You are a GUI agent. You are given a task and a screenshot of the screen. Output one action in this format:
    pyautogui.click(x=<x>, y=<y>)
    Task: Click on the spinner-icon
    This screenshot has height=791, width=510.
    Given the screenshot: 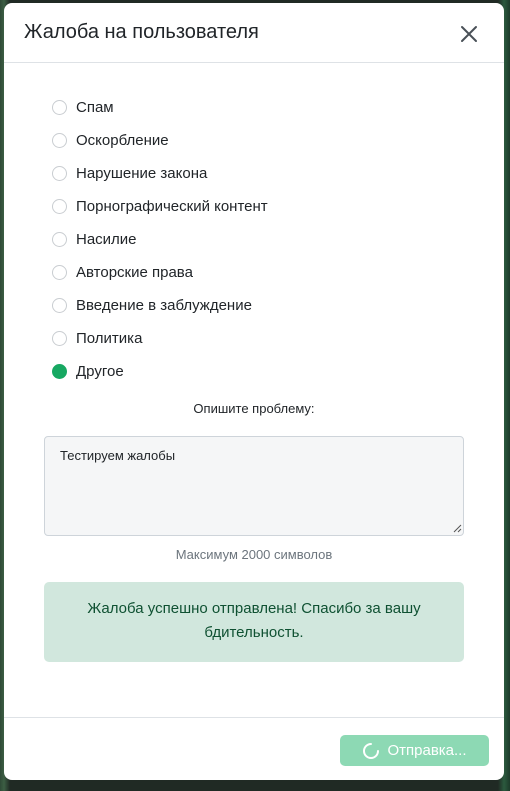 What is the action you would take?
    pyautogui.click(x=371, y=750)
    